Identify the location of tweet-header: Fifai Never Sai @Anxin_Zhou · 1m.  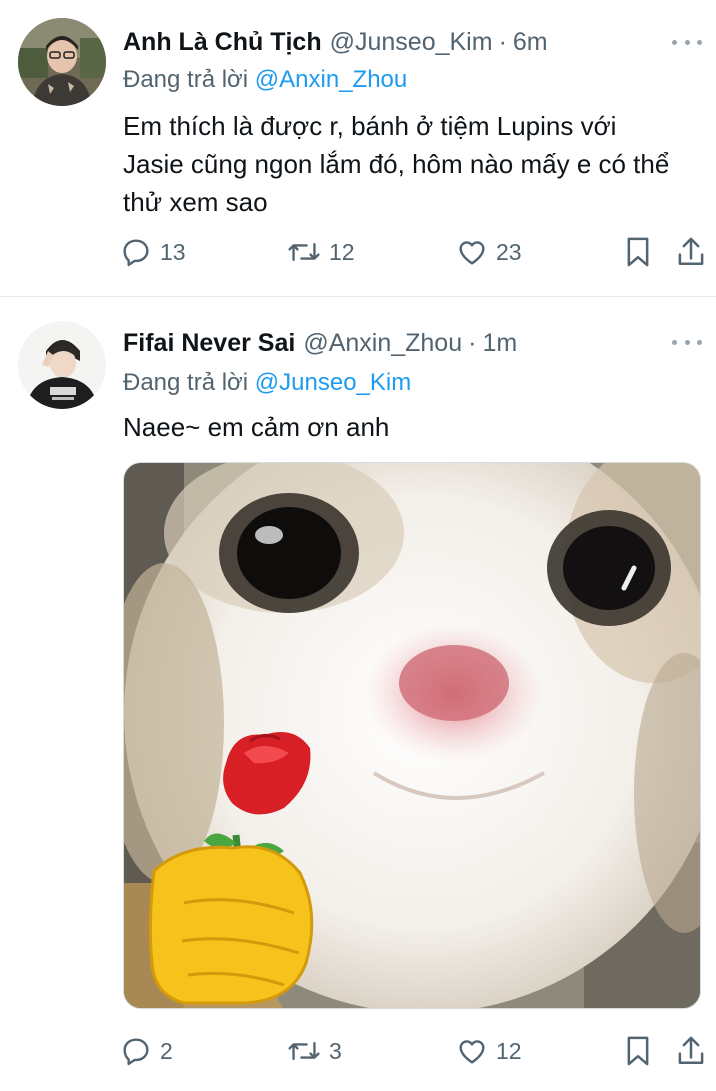
(320, 343).